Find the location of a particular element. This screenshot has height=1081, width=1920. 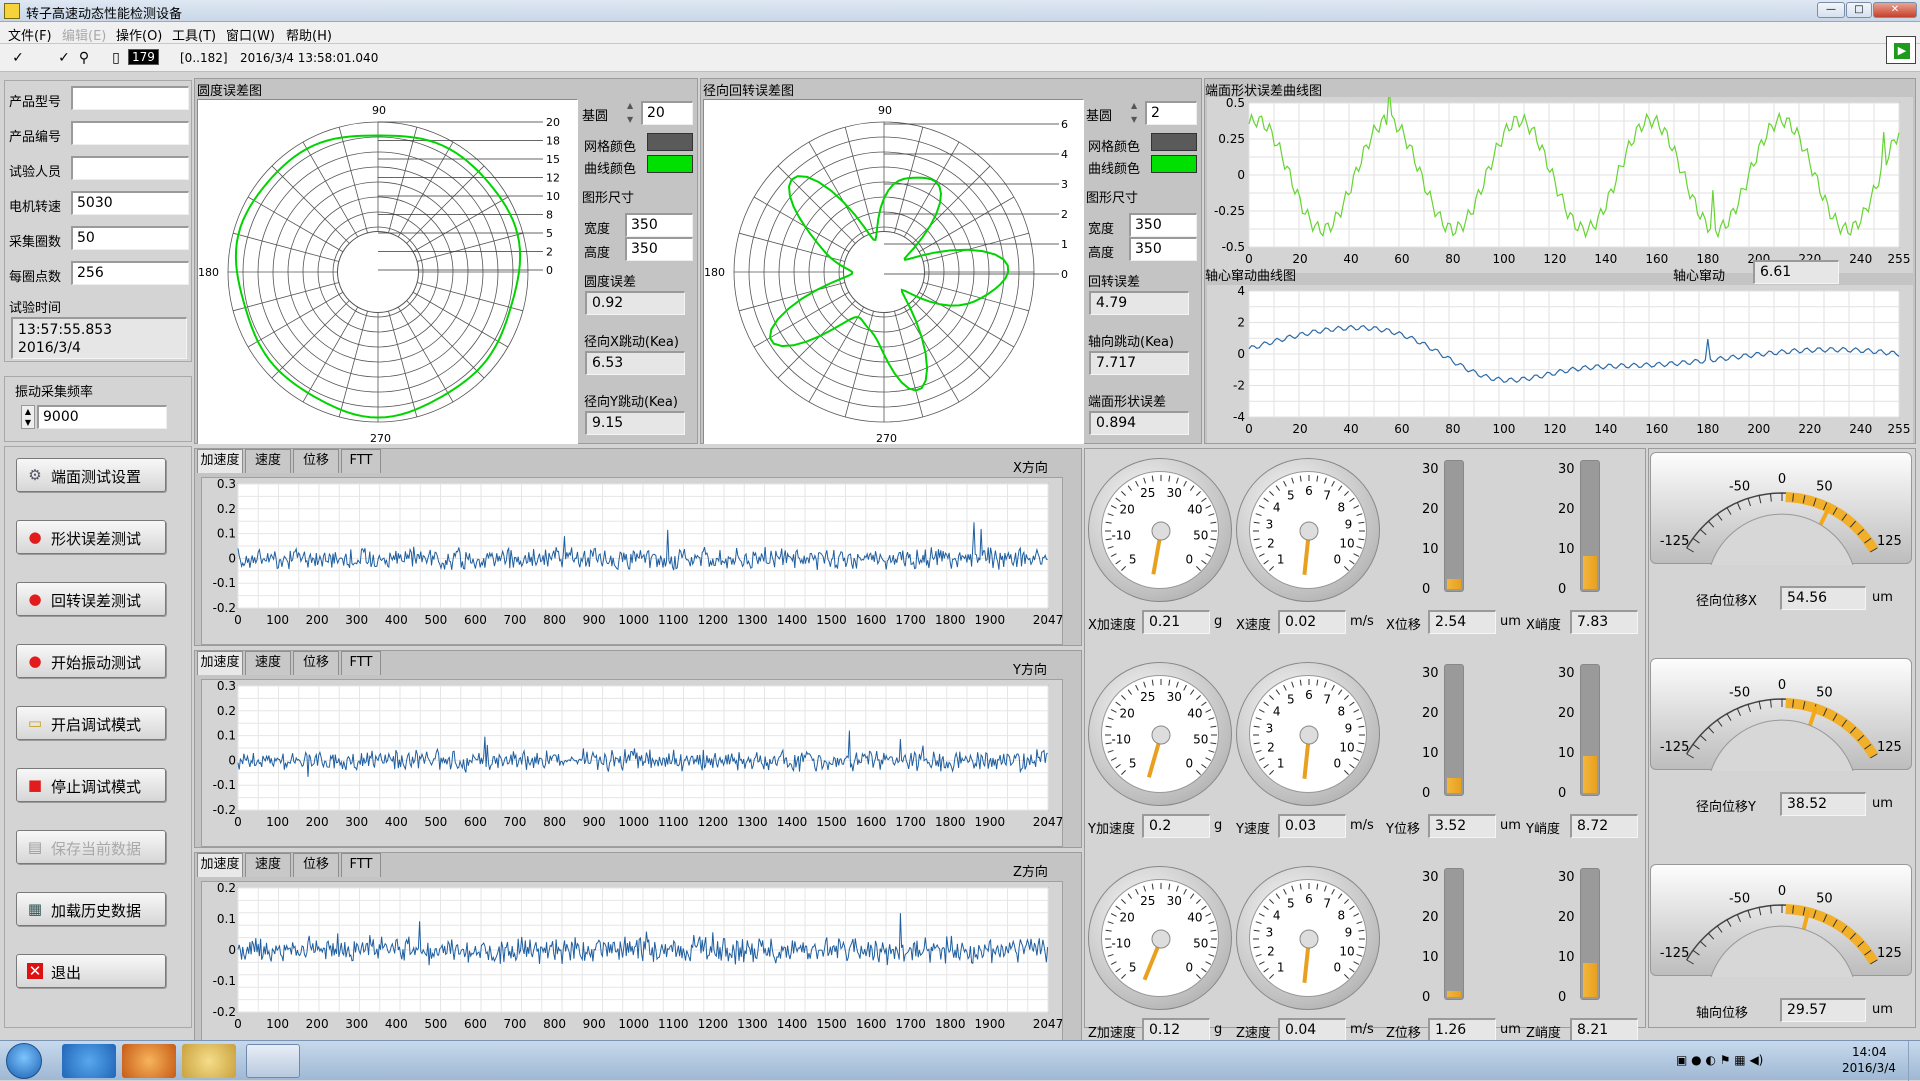

control-button: ▦ 加载历史数据 is located at coordinates (91, 909).